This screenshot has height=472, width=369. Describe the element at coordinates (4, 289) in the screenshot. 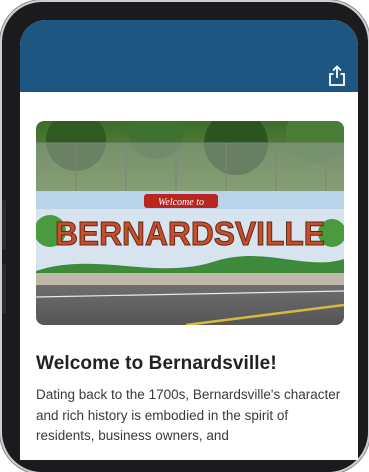

I see `volume-down-button` at that location.